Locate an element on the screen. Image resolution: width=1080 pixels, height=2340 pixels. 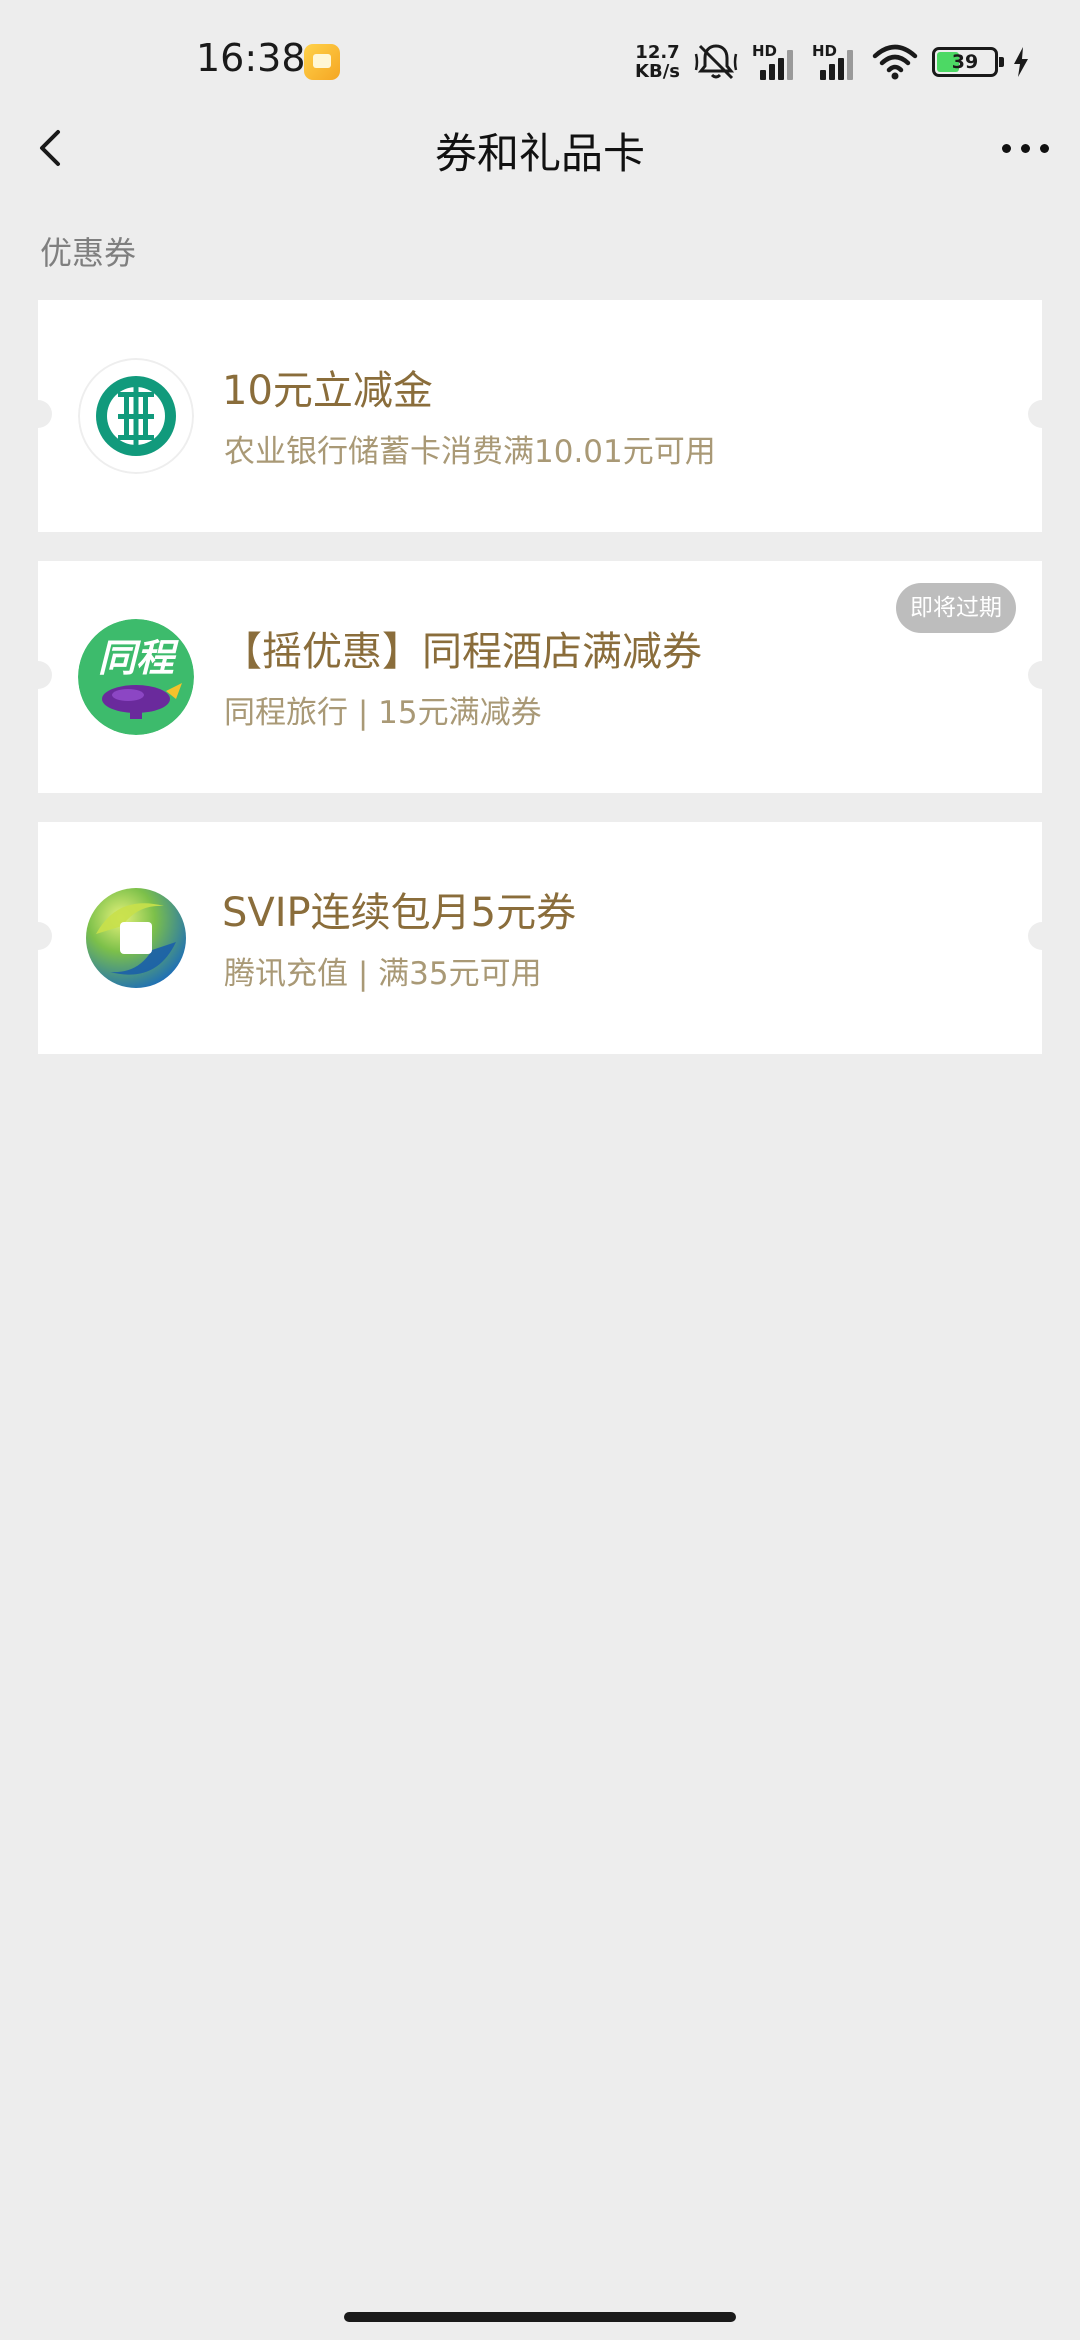
more-options-button is located at coordinates (1025, 148).